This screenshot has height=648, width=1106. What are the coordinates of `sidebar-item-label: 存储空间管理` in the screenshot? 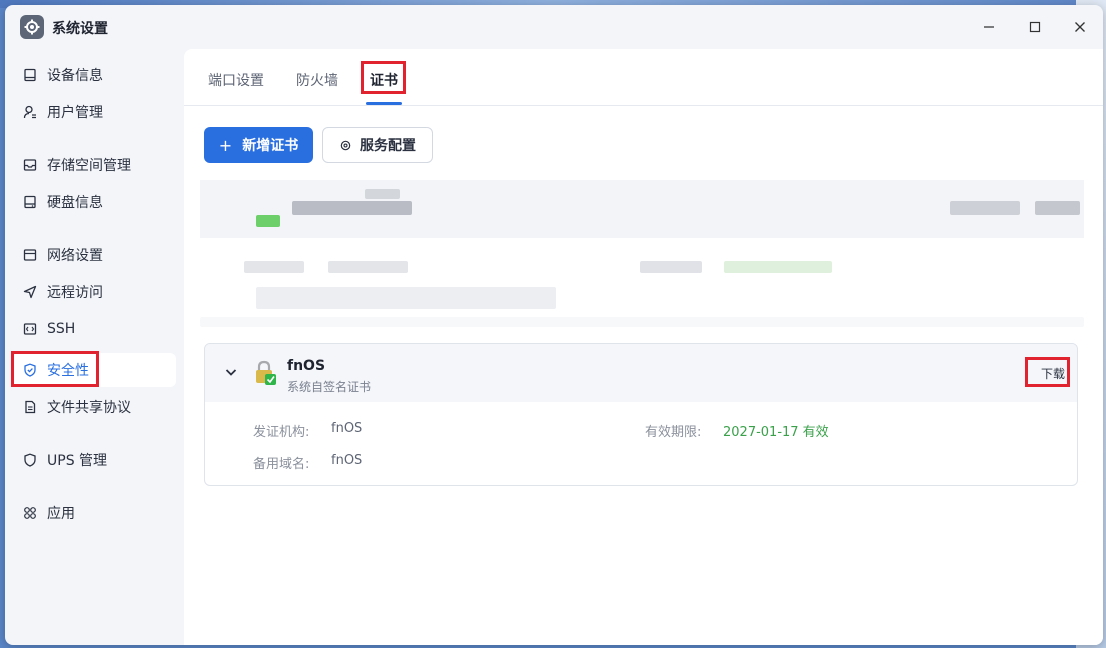 It's located at (89, 166).